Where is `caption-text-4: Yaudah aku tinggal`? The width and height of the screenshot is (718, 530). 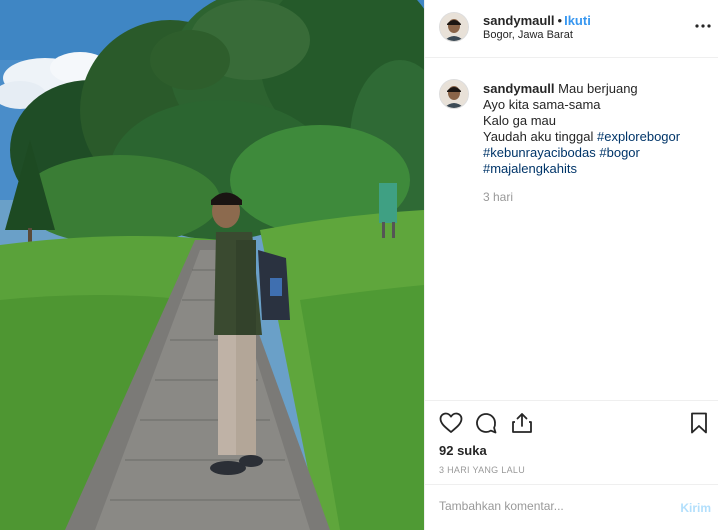
caption-text-4: Yaudah aku tinggal is located at coordinates (538, 136).